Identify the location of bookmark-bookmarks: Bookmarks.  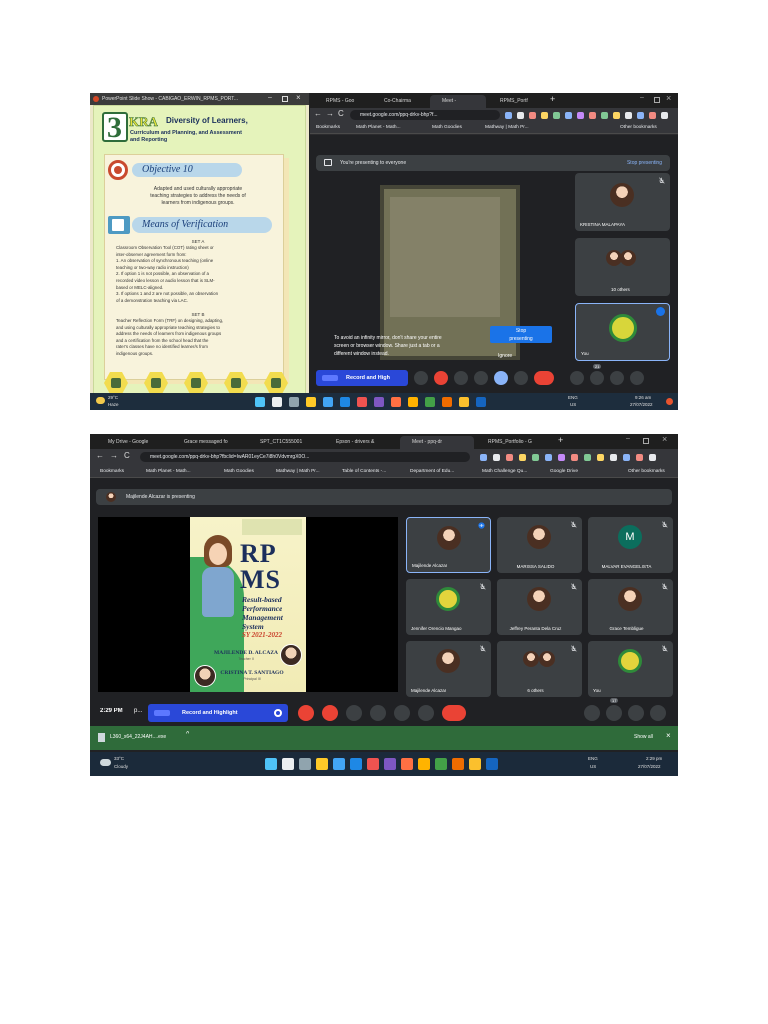
(328, 128).